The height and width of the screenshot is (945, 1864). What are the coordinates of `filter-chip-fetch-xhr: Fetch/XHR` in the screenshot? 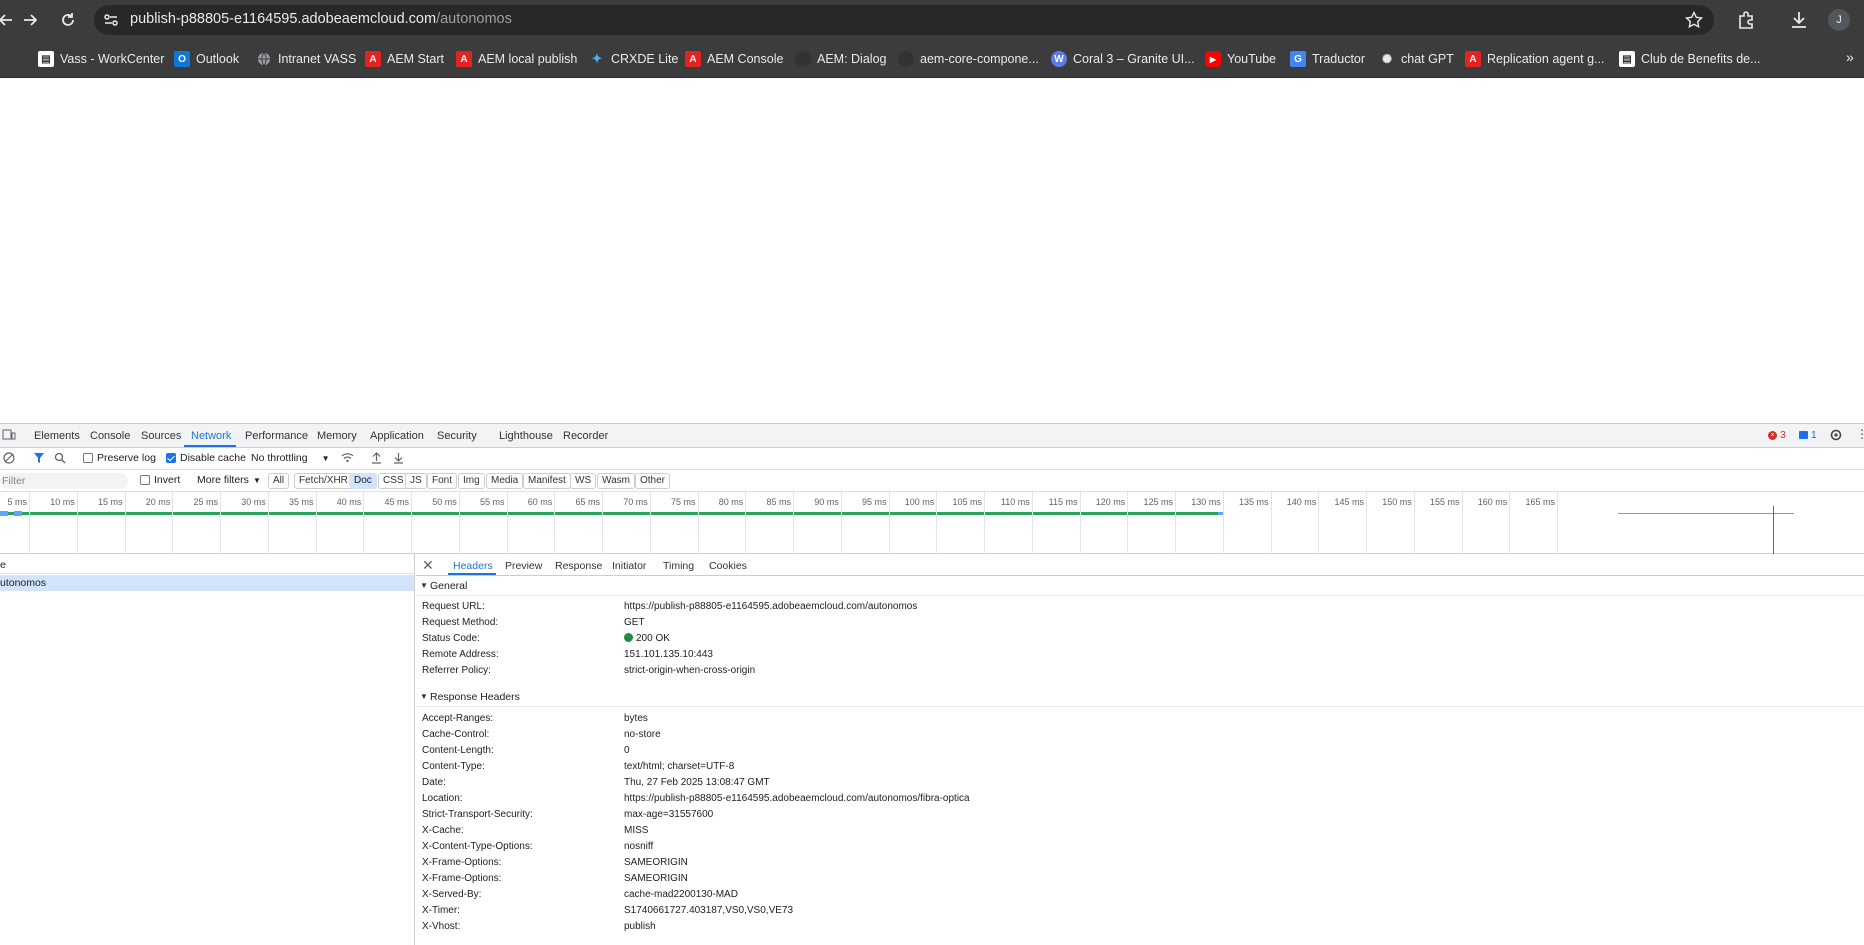 It's located at (323, 481).